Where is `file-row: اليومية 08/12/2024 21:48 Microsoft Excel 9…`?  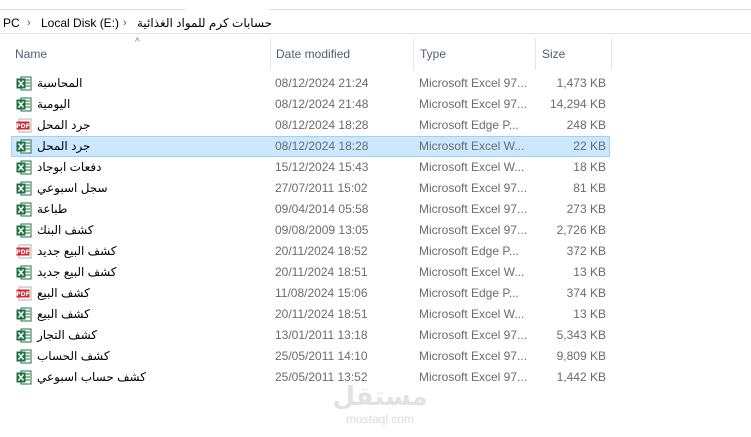 file-row: اليومية 08/12/2024 21:48 Microsoft Excel 9… is located at coordinates (310, 104).